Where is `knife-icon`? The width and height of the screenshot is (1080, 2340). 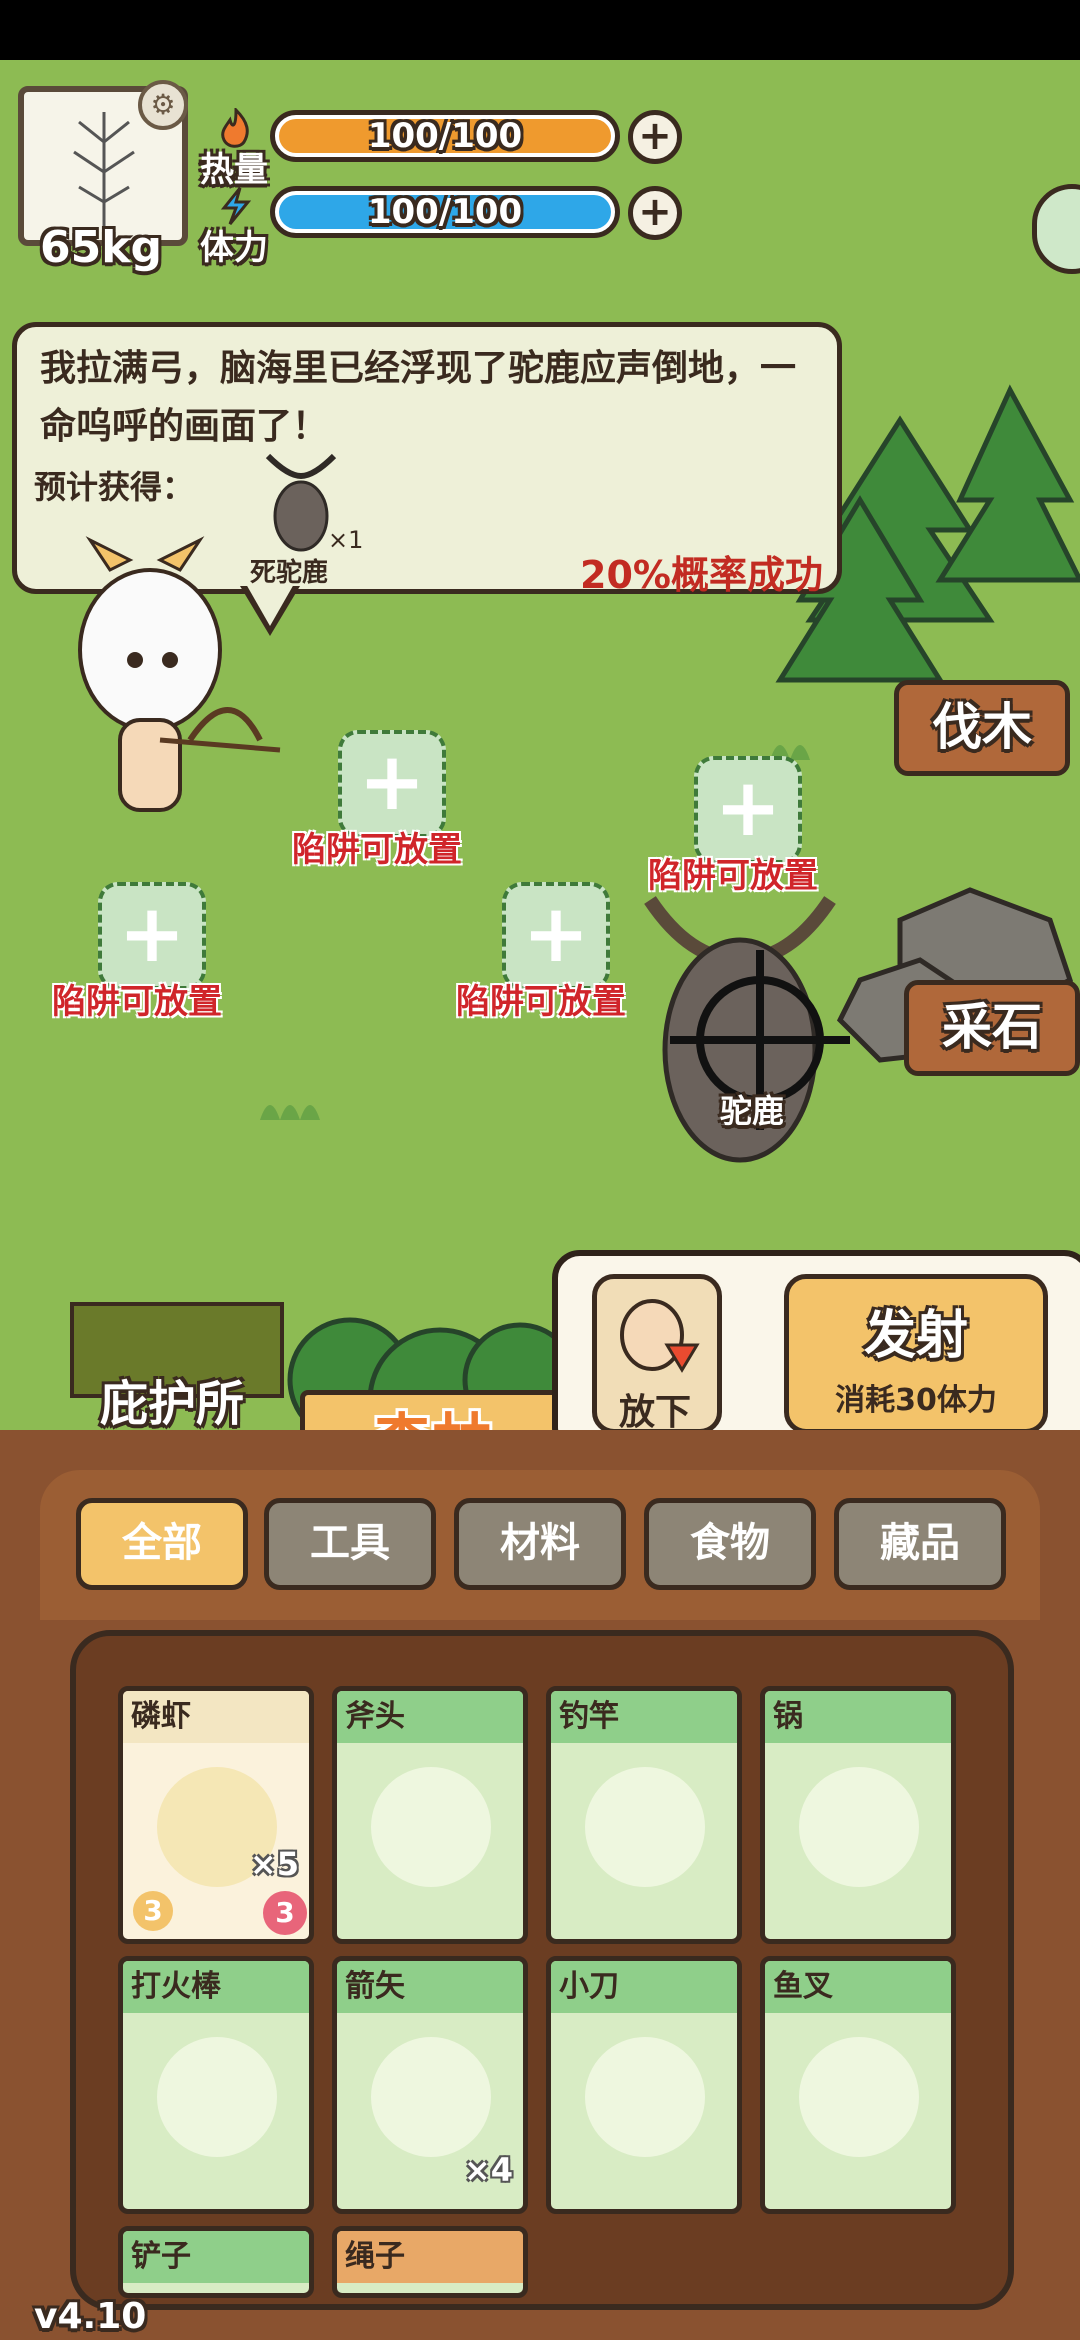
knife-icon is located at coordinates (645, 2097).